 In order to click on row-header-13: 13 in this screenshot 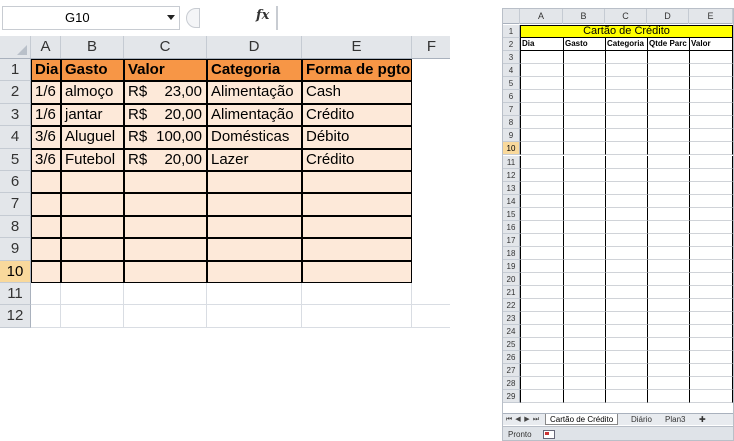, I will do `click(511, 188)`.